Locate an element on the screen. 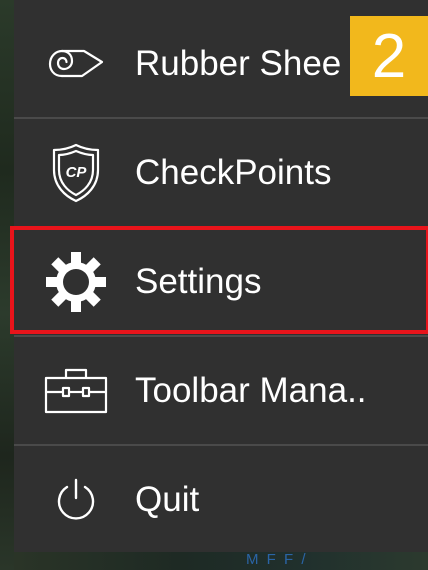  menu-item-label: Toolbar Mana.. is located at coordinates (251, 390).